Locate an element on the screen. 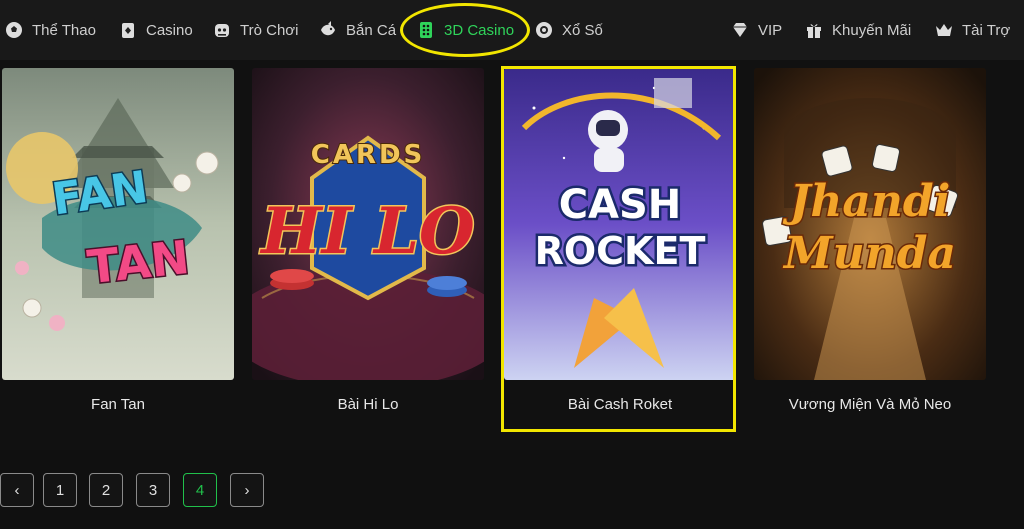  dice-icon is located at coordinates (426, 30).